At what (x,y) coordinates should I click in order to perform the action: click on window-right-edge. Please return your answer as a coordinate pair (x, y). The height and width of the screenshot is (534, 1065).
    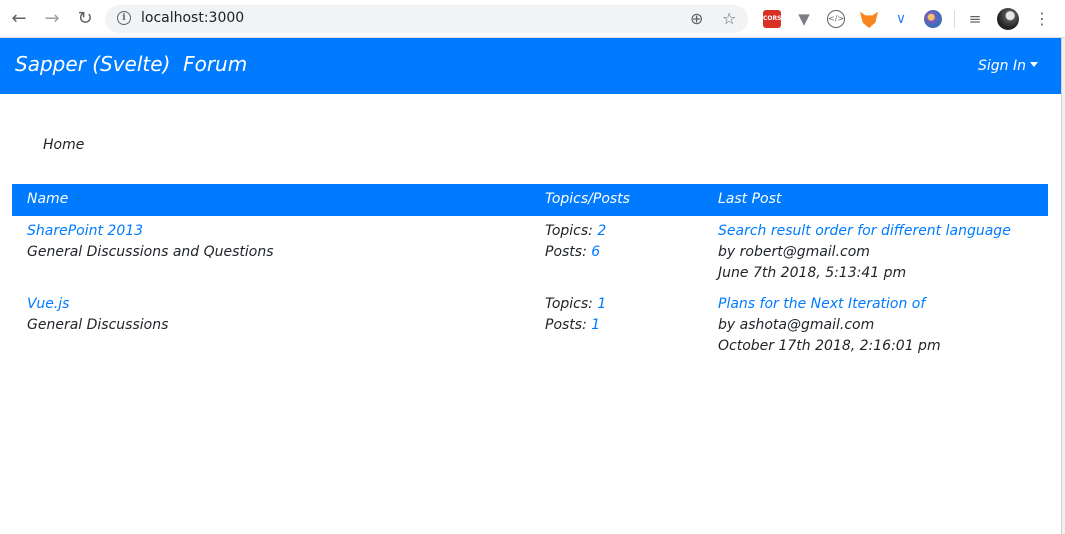
    Looking at the image, I should click on (1063, 286).